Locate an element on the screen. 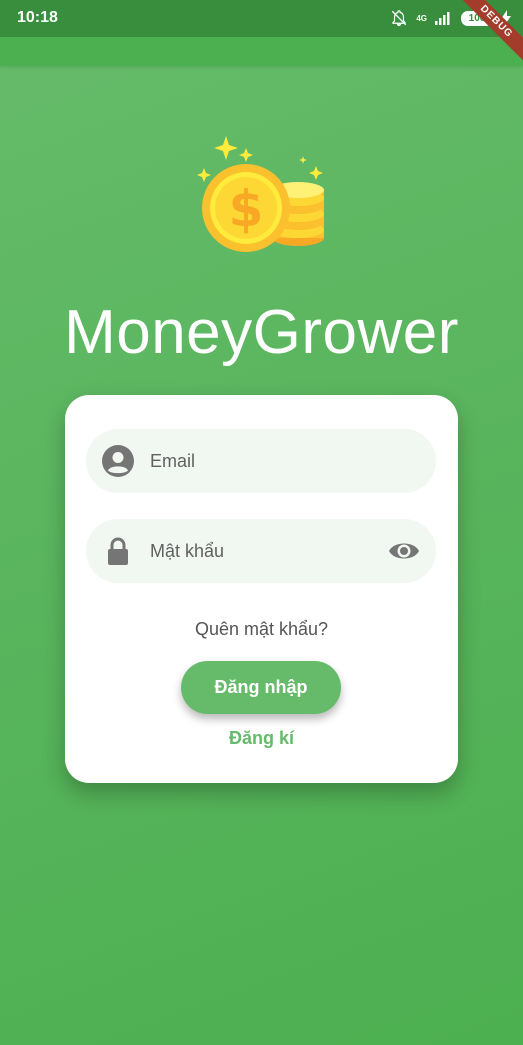  forgot-password-link: Quên mật khẩu? is located at coordinates (261, 629).